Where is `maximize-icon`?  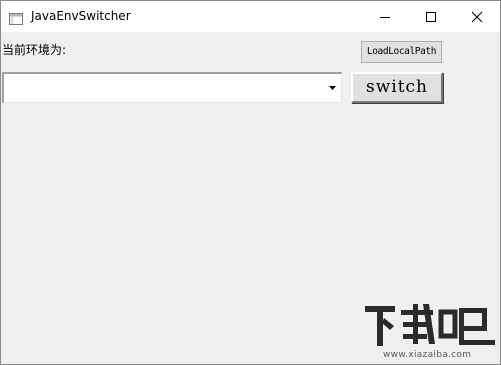
maximize-icon is located at coordinates (431, 17).